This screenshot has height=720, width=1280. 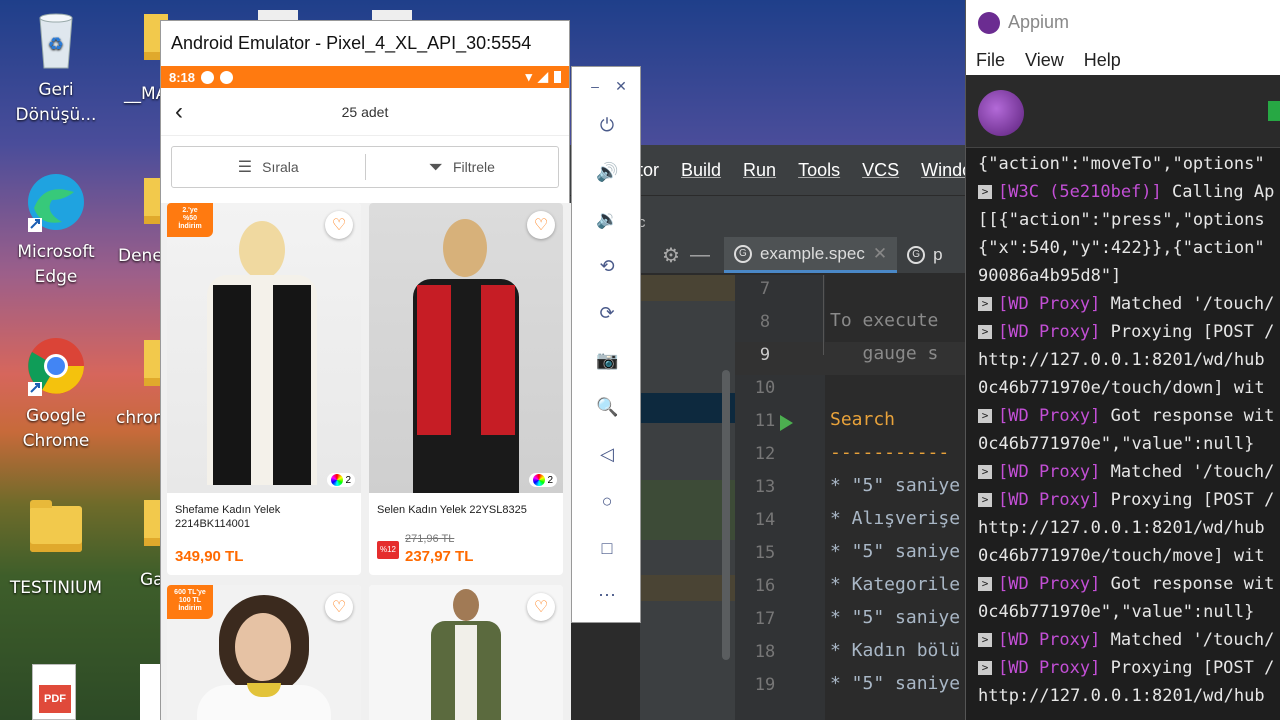 What do you see at coordinates (819, 170) in the screenshot?
I see `menu-tools: Tools` at bounding box center [819, 170].